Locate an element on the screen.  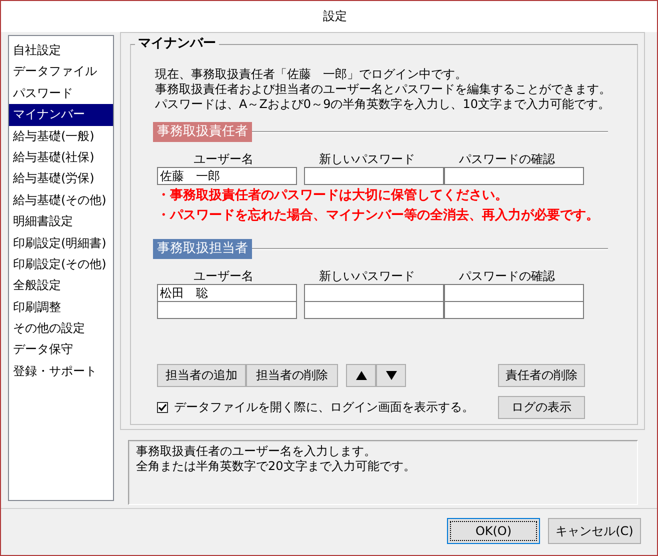
checkbox-label: データファイルを開く際に、ログイン画面を表示する。 is located at coordinates (324, 407).